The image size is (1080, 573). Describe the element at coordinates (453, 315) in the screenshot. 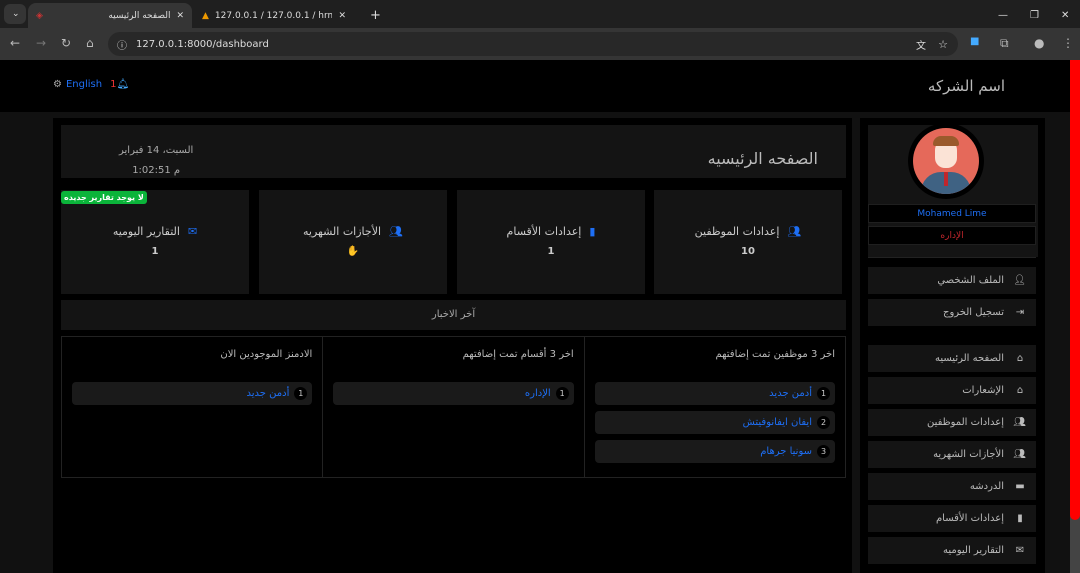

I see `latest-news-header: آخر الاخبار` at that location.